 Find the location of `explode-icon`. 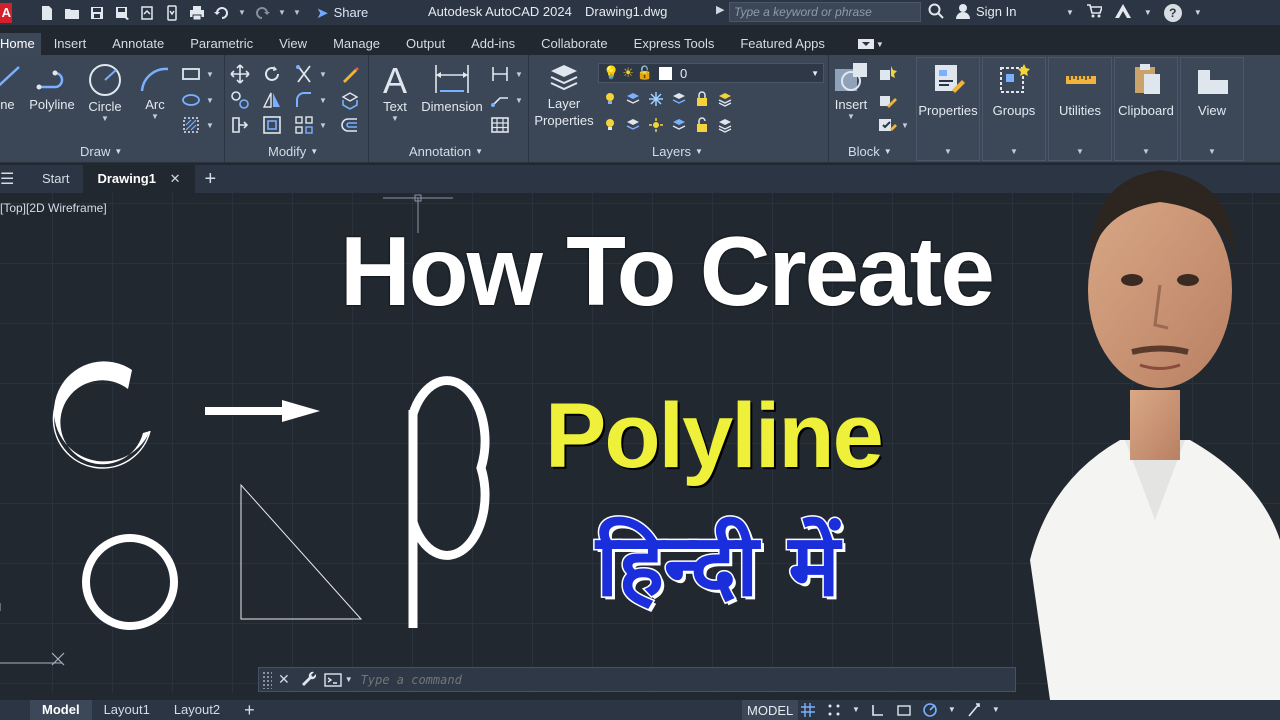

explode-icon is located at coordinates (350, 100).